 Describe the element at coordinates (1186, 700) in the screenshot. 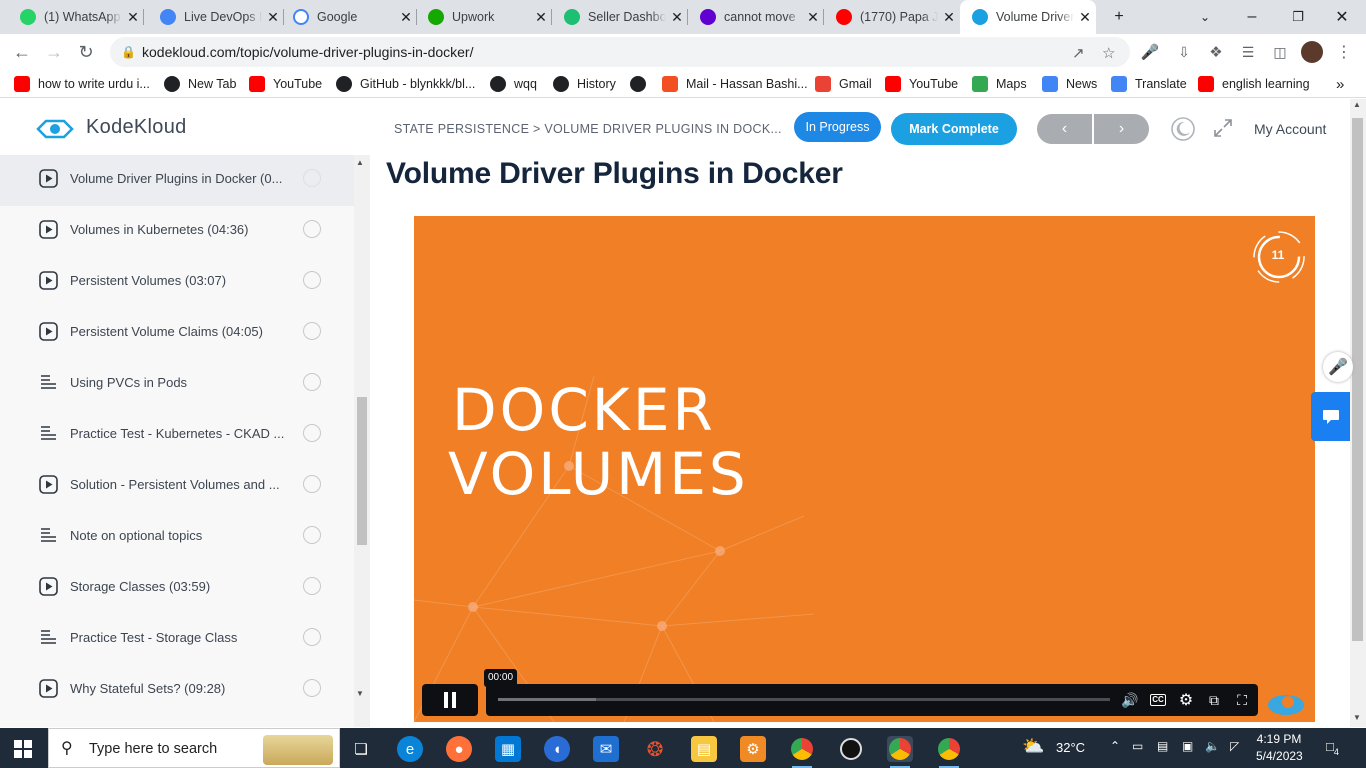

I see `settings-gear-icon: ⚙` at that location.